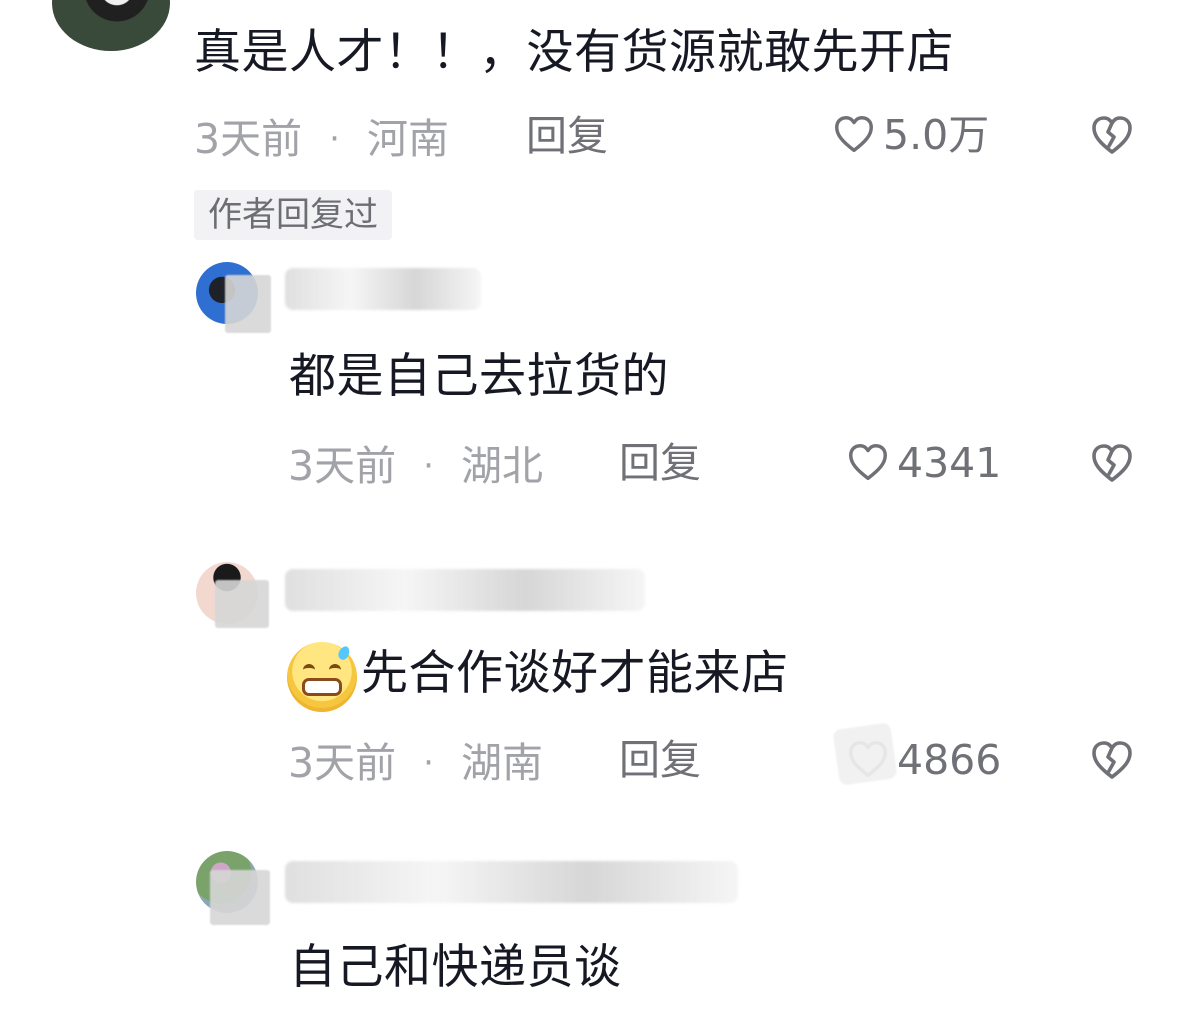  What do you see at coordinates (415, 465) in the screenshot?
I see `reply-meta-1: 3天前 · 湖北` at bounding box center [415, 465].